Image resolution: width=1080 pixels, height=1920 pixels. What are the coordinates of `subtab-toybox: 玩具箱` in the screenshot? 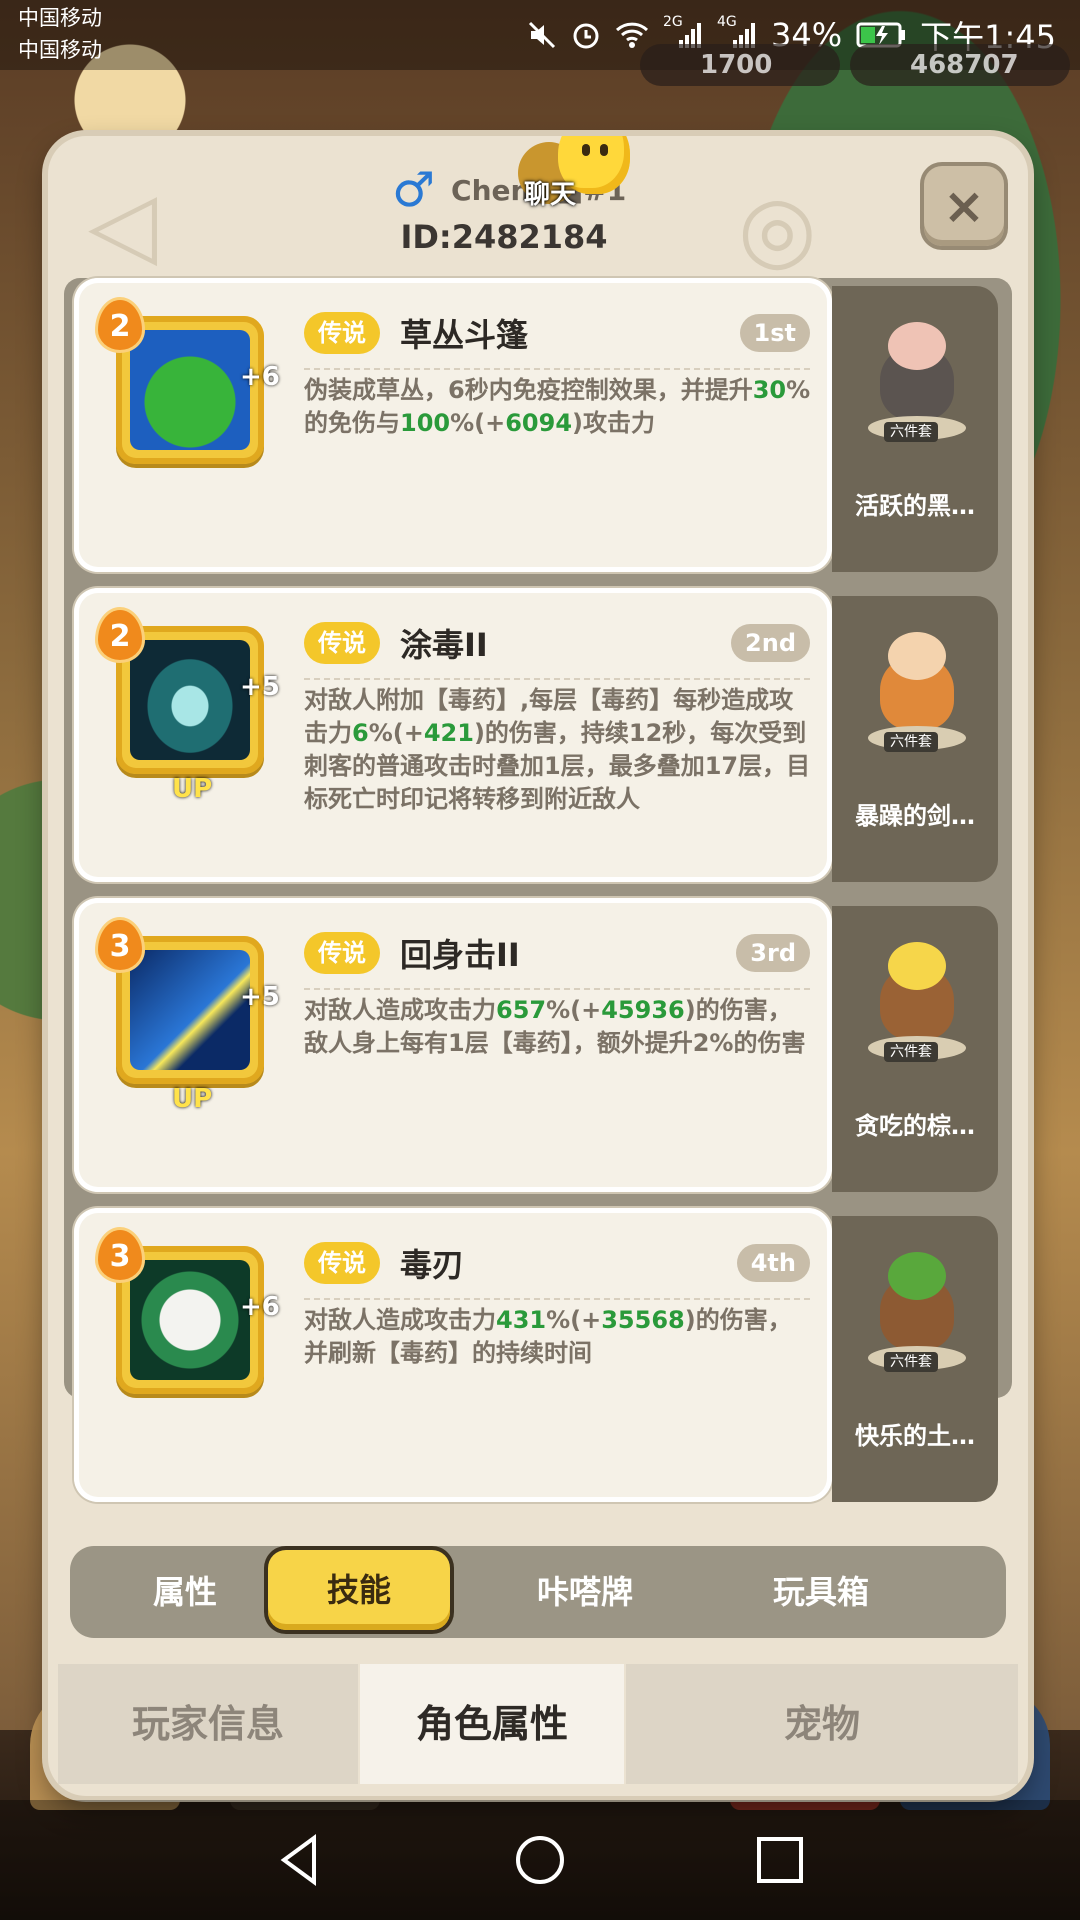 It's located at (821, 1592).